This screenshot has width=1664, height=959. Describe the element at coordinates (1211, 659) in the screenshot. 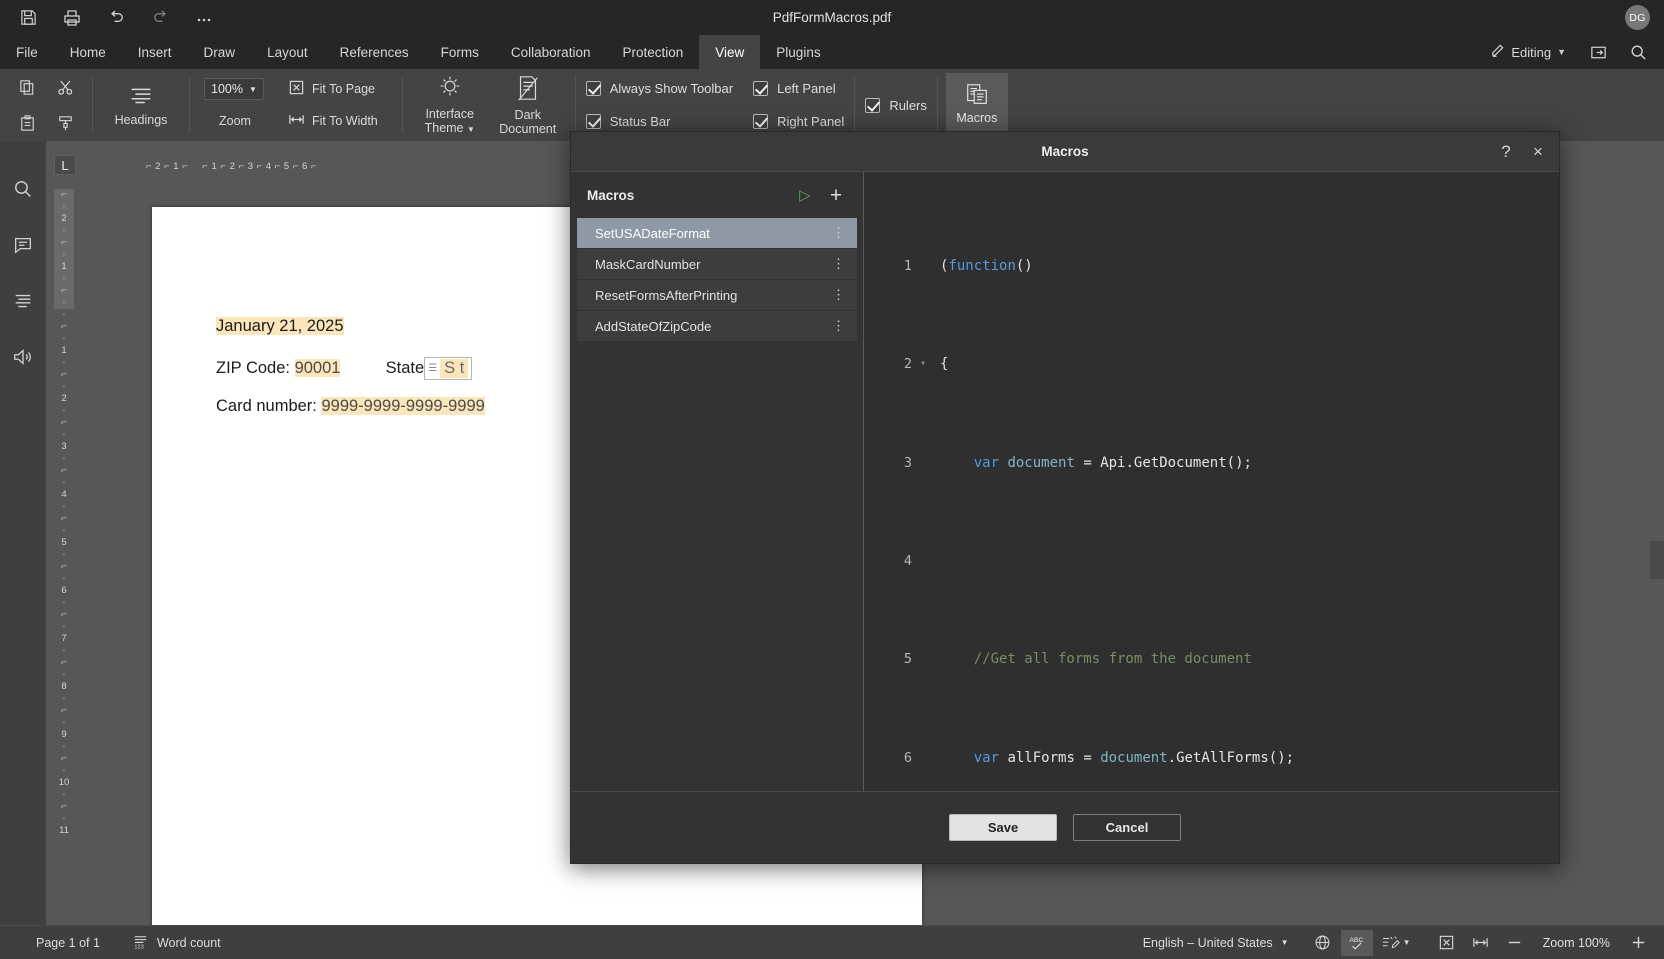

I see `code-line: 5 //Get all forms from the document` at that location.